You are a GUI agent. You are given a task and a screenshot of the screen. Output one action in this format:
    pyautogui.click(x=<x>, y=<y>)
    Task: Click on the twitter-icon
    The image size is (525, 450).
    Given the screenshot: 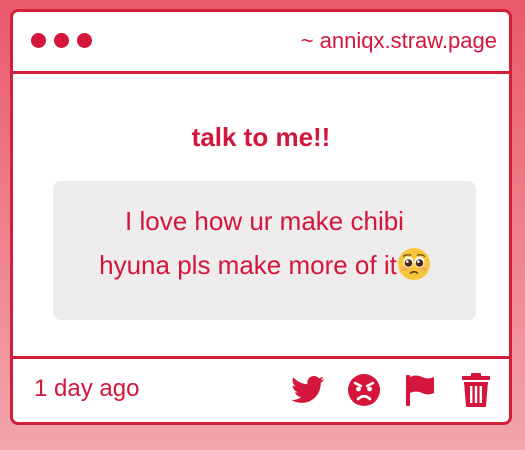 What is the action you would take?
    pyautogui.click(x=308, y=389)
    